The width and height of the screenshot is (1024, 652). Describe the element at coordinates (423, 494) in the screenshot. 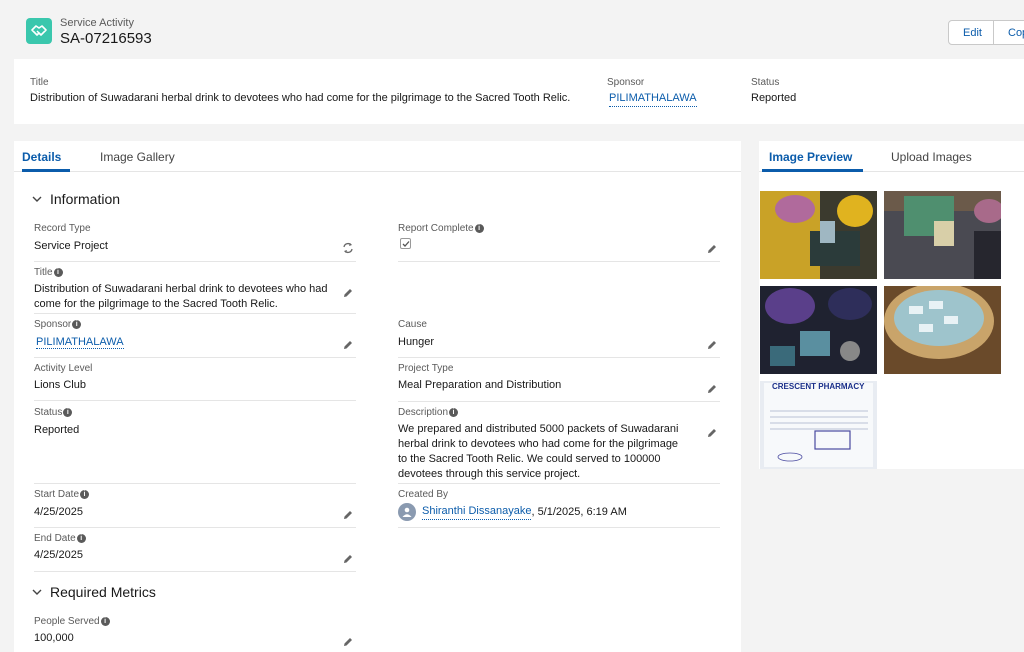

I see `created-by-label: Created By` at that location.